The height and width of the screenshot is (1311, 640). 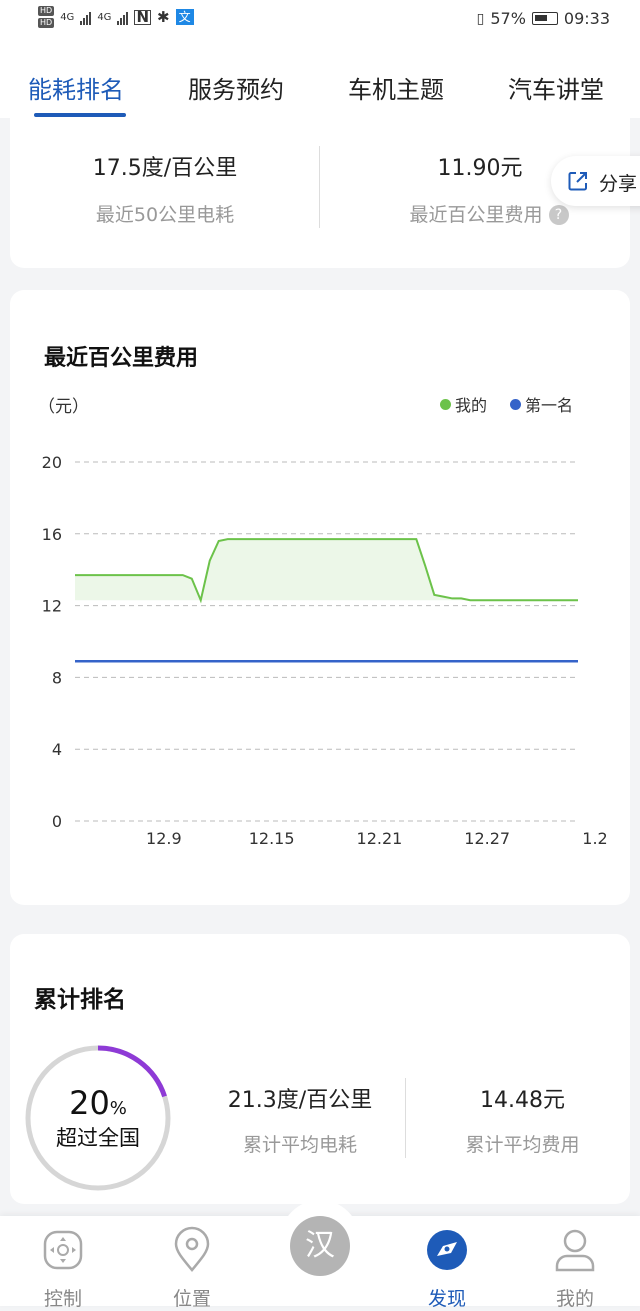 What do you see at coordinates (98, 1138) in the screenshot?
I see `rank-exceed-label: 超过全国` at bounding box center [98, 1138].